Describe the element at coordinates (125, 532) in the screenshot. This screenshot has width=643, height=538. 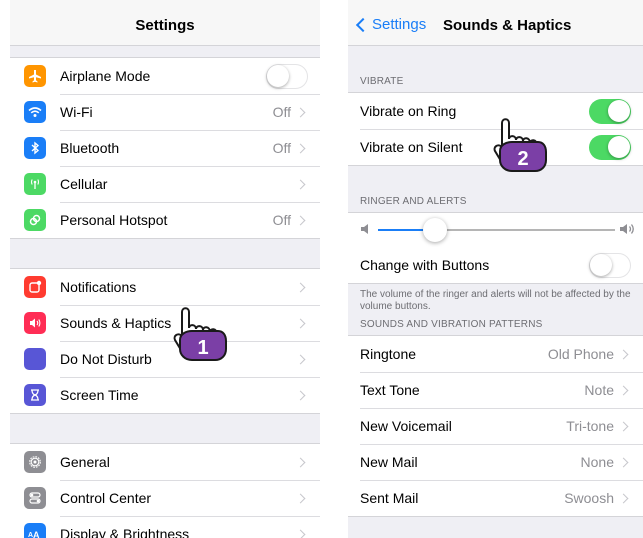
I see `settings-row-label: Display & Brightness` at that location.